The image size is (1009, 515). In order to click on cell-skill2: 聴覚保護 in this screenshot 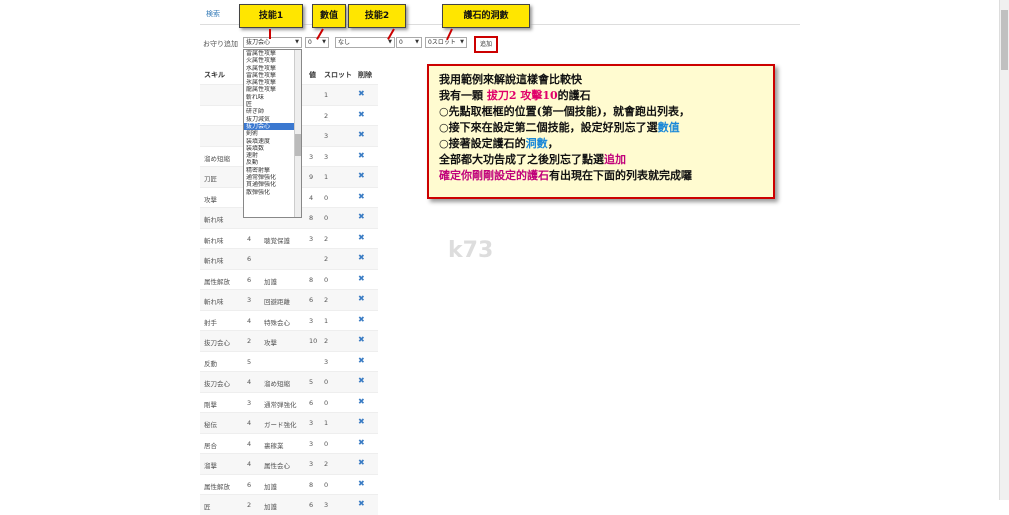, I will do `click(277, 240)`.